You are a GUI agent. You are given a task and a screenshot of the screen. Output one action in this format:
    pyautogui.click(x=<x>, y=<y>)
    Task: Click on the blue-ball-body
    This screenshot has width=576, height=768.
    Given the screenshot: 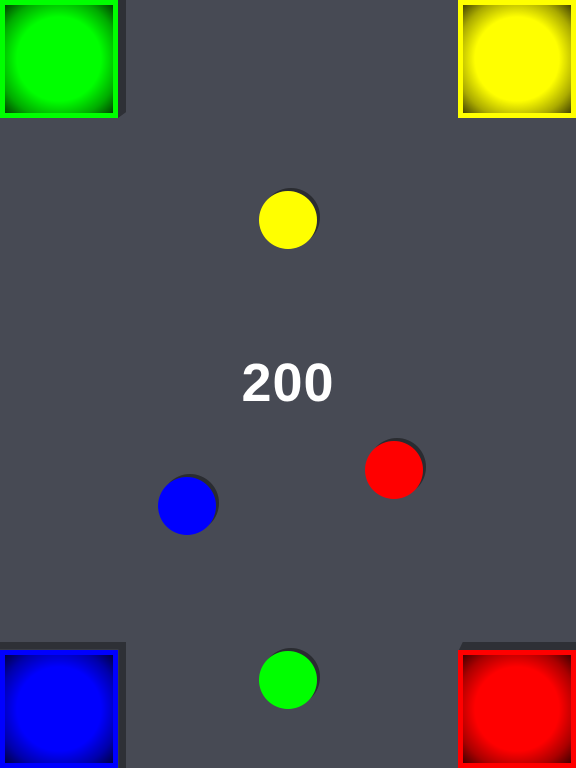 What is the action you would take?
    pyautogui.click(x=187, y=506)
    